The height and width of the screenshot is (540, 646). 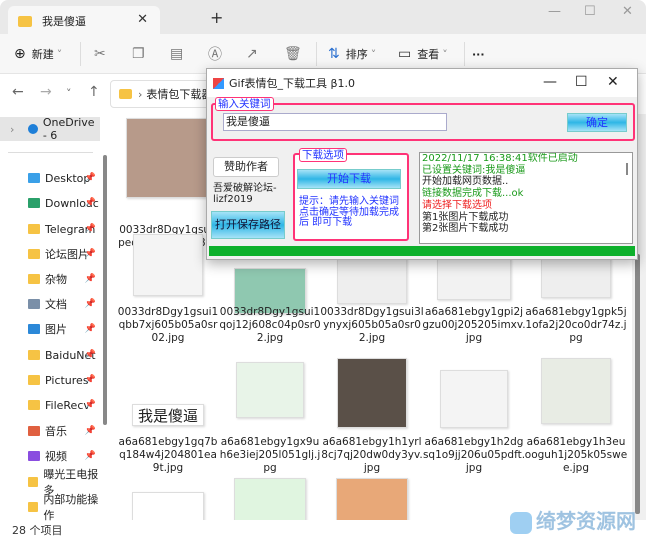 I want to click on file-item: 0033dr8Dgy1gsui1qbb7xj605b05a0sr02.jpg, so click(x=168, y=289).